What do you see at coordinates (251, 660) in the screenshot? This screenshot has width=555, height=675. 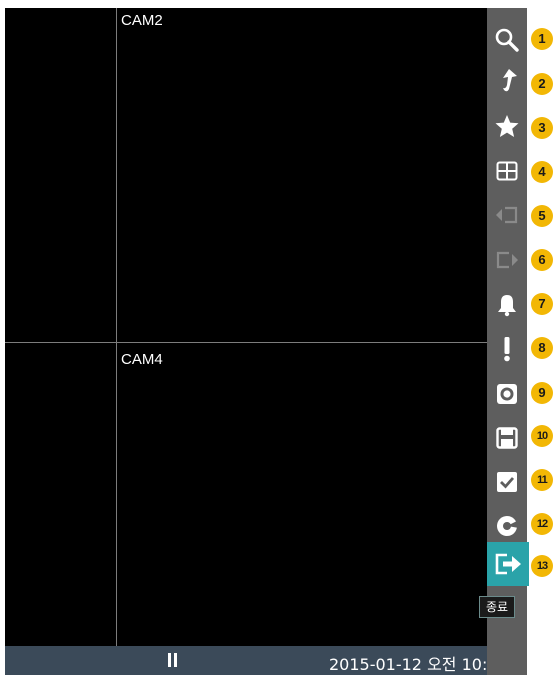 I see `status-bar: 2015-01-12 오전 10:4` at bounding box center [251, 660].